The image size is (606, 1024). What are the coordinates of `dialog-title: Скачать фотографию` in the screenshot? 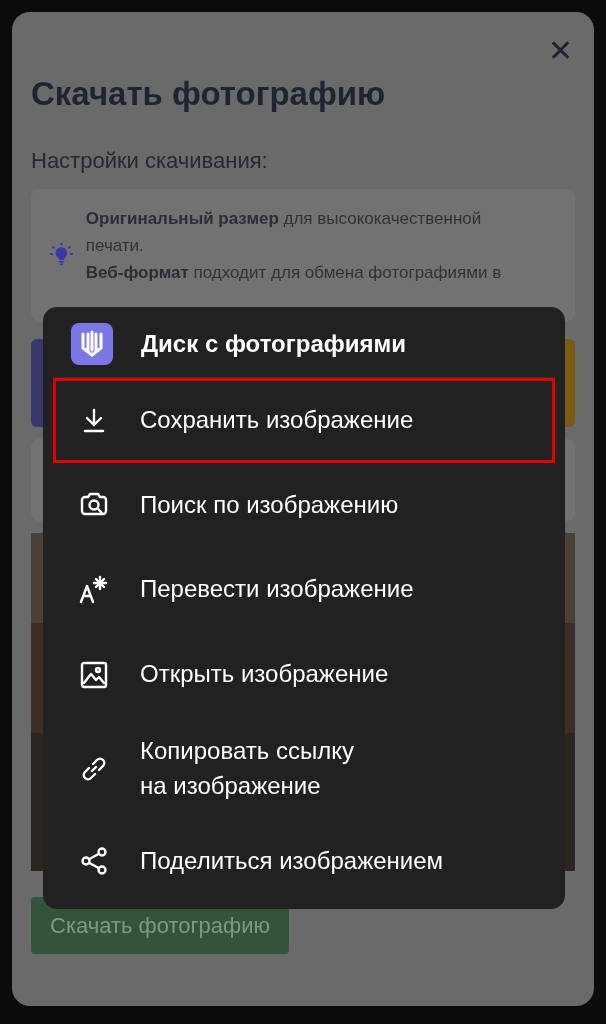 It's located at (209, 94).